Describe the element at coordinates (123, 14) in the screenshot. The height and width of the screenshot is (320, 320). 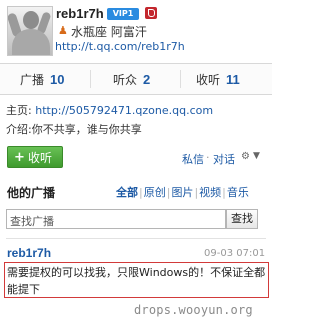
I see `vip-badge-icon: VIP1` at that location.